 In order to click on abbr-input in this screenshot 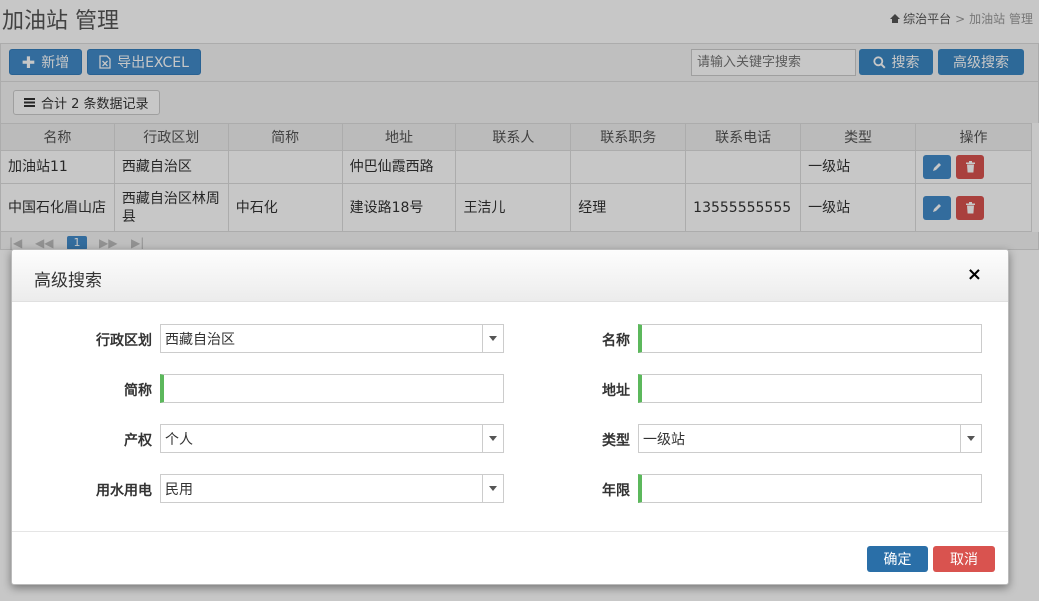, I will do `click(332, 388)`.